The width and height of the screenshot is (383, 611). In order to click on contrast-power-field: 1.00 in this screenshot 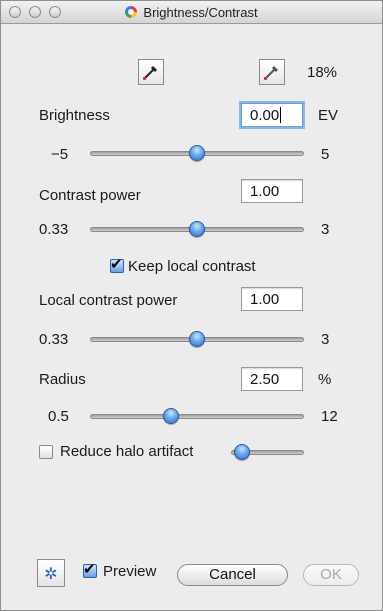, I will do `click(272, 191)`.